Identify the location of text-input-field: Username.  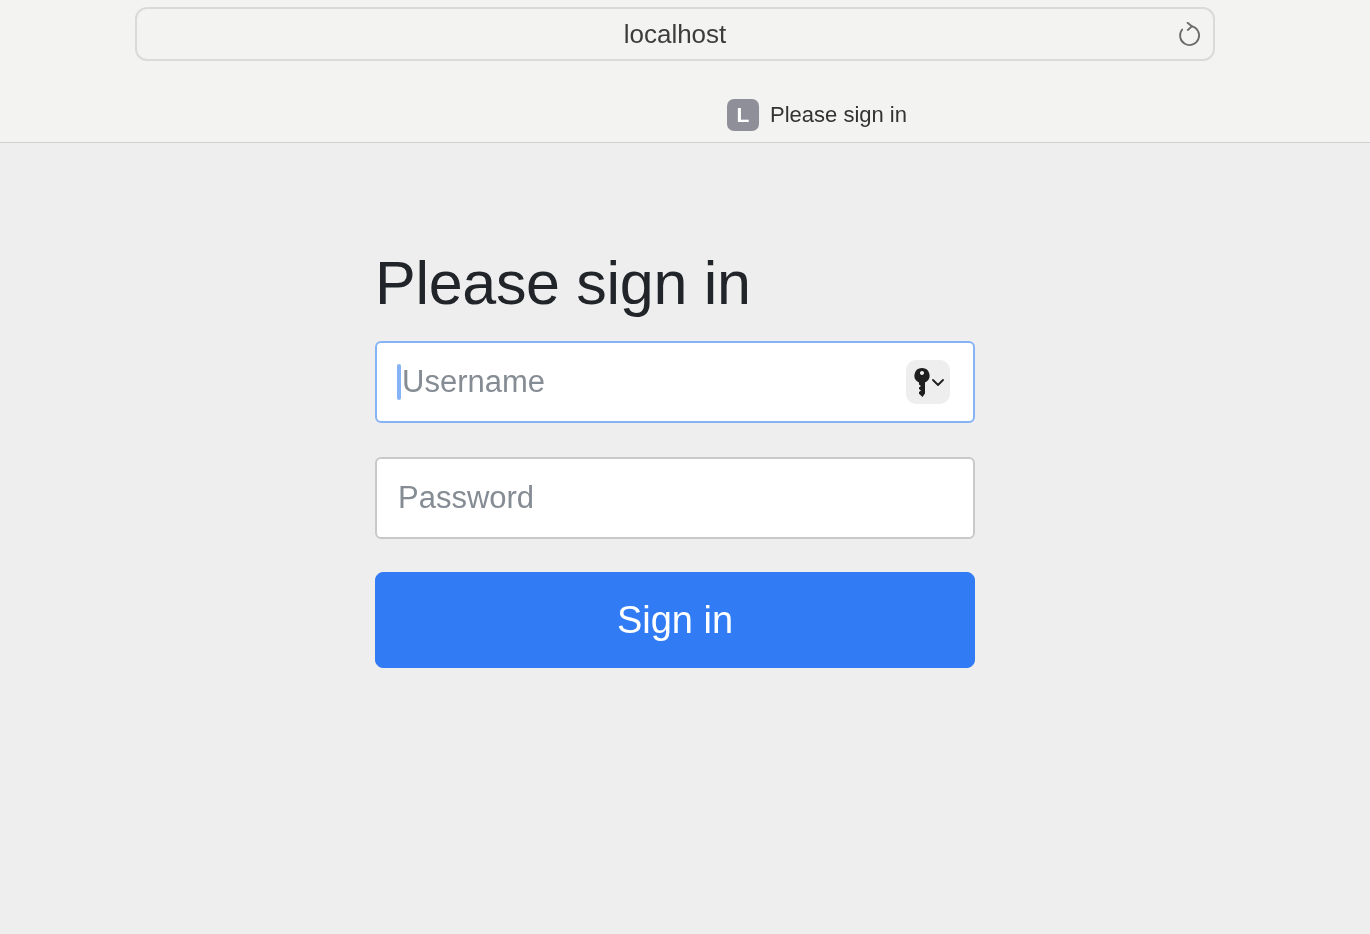
(675, 382).